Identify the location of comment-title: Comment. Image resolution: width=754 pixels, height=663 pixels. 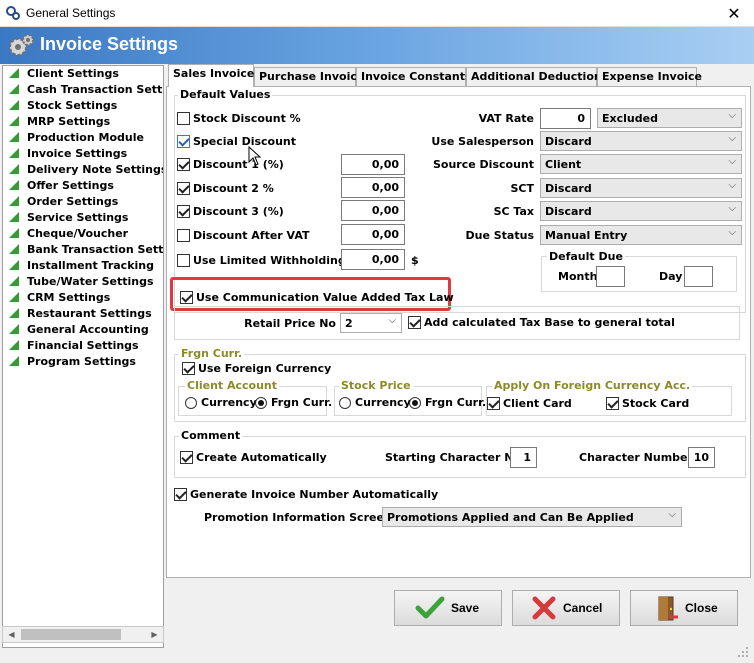
(211, 435).